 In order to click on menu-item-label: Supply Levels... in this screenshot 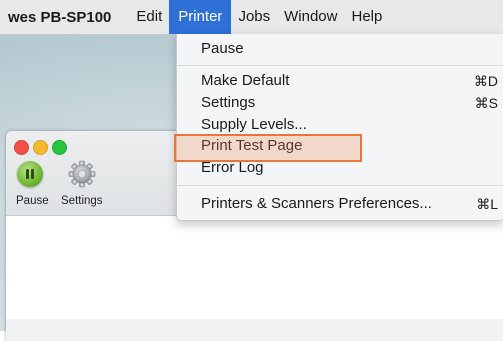, I will do `click(254, 124)`.